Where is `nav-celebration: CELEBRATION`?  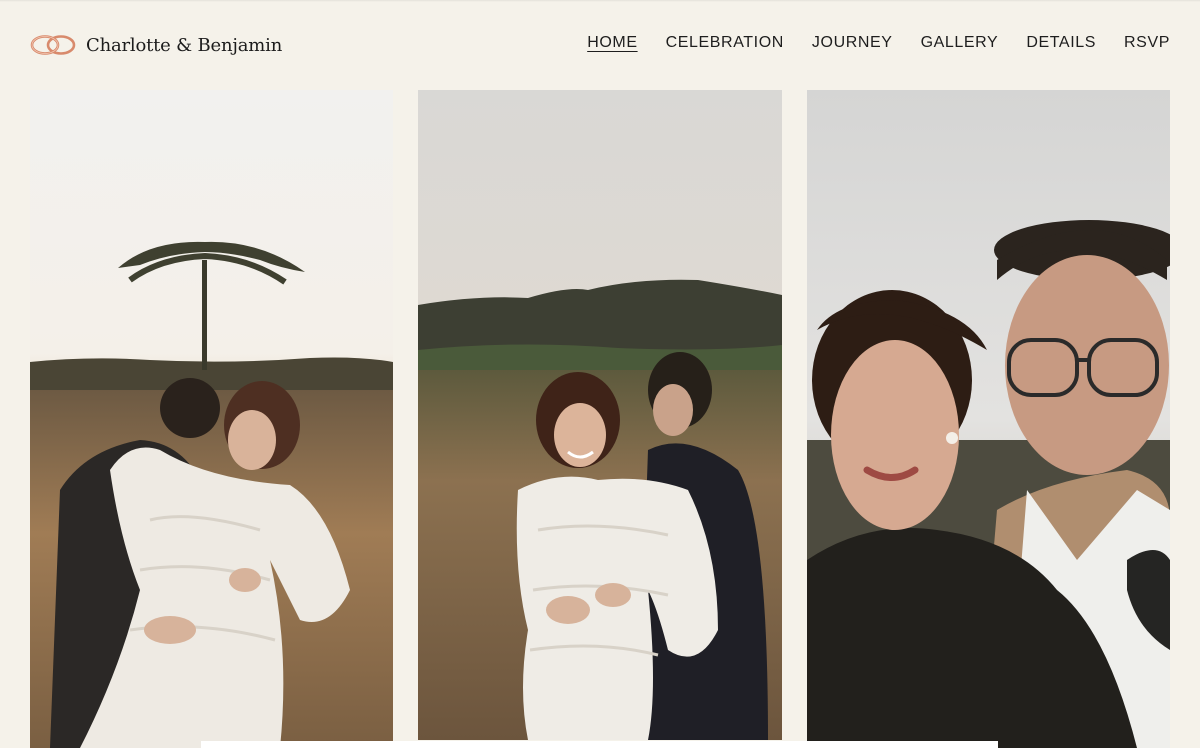 nav-celebration: CELEBRATION is located at coordinates (725, 43).